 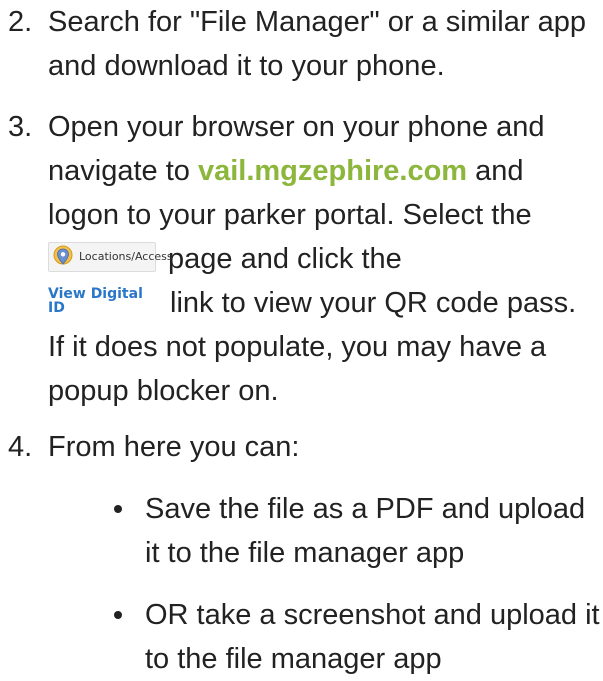 What do you see at coordinates (104, 301) in the screenshot?
I see `view-digital-id-link: View Digital ID` at bounding box center [104, 301].